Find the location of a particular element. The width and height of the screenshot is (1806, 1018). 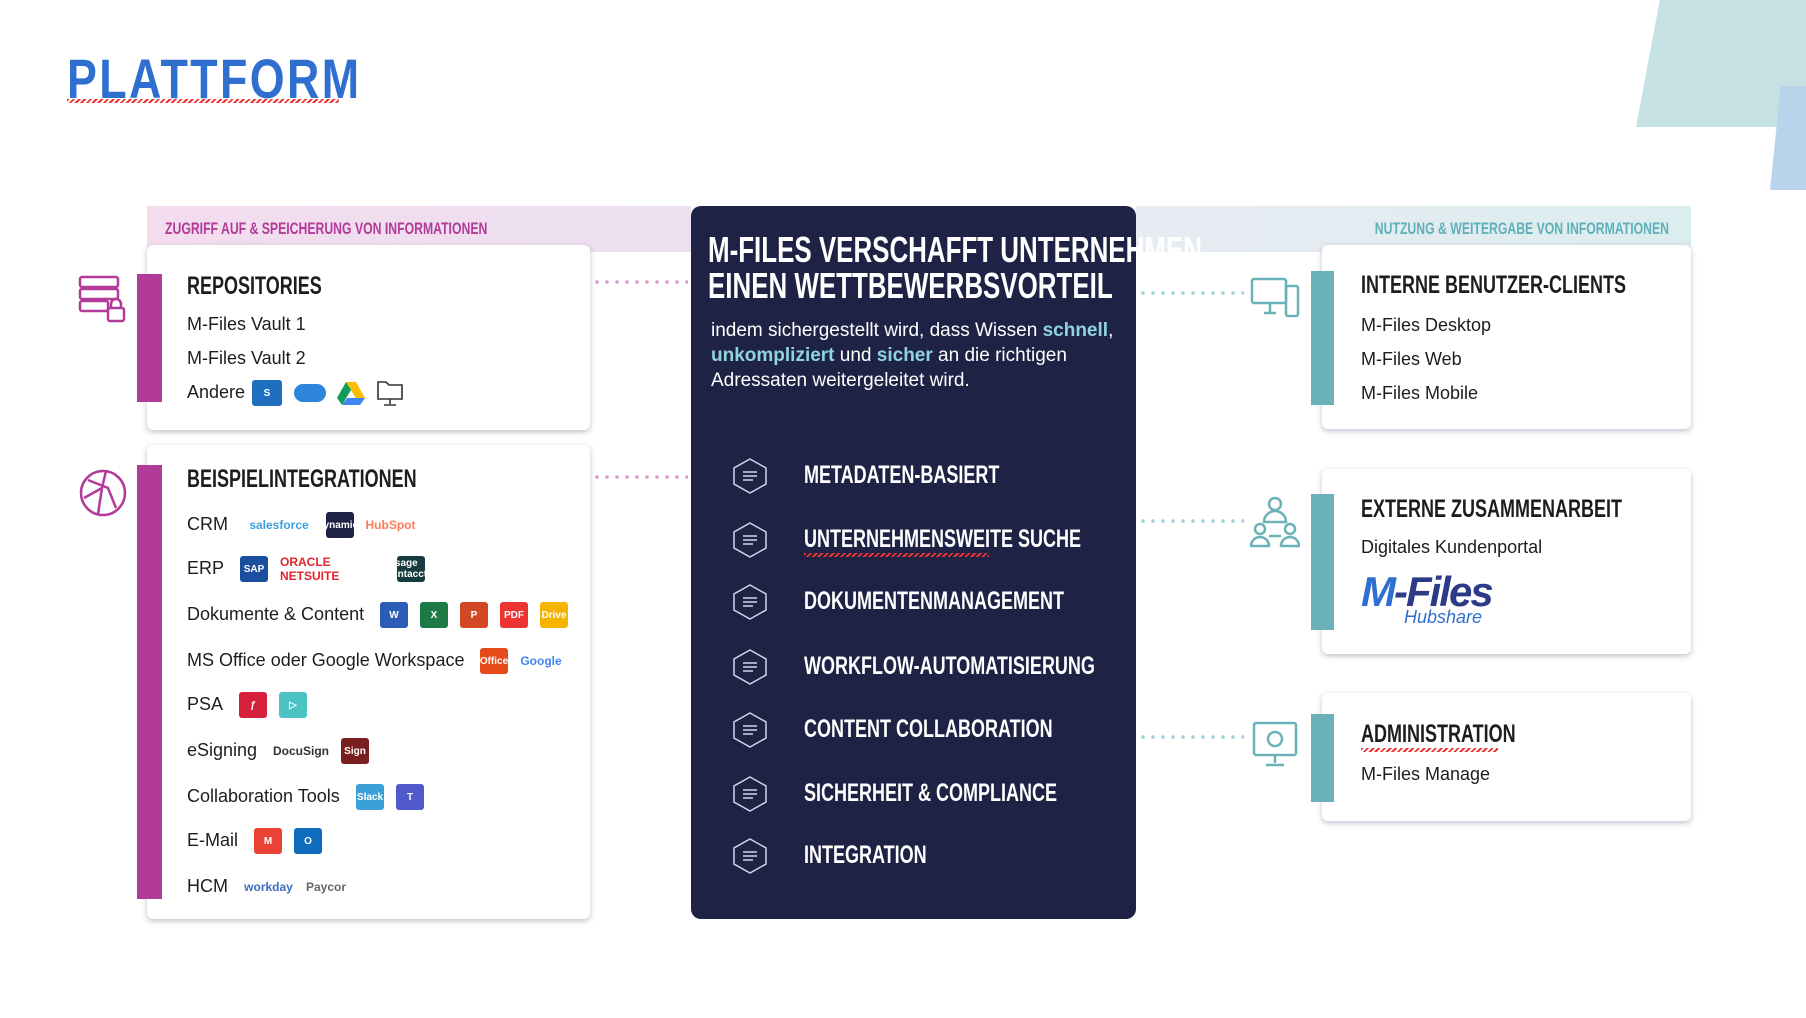

integrations-title: BEISPIELINTEGRATIONEN is located at coordinates (302, 479).